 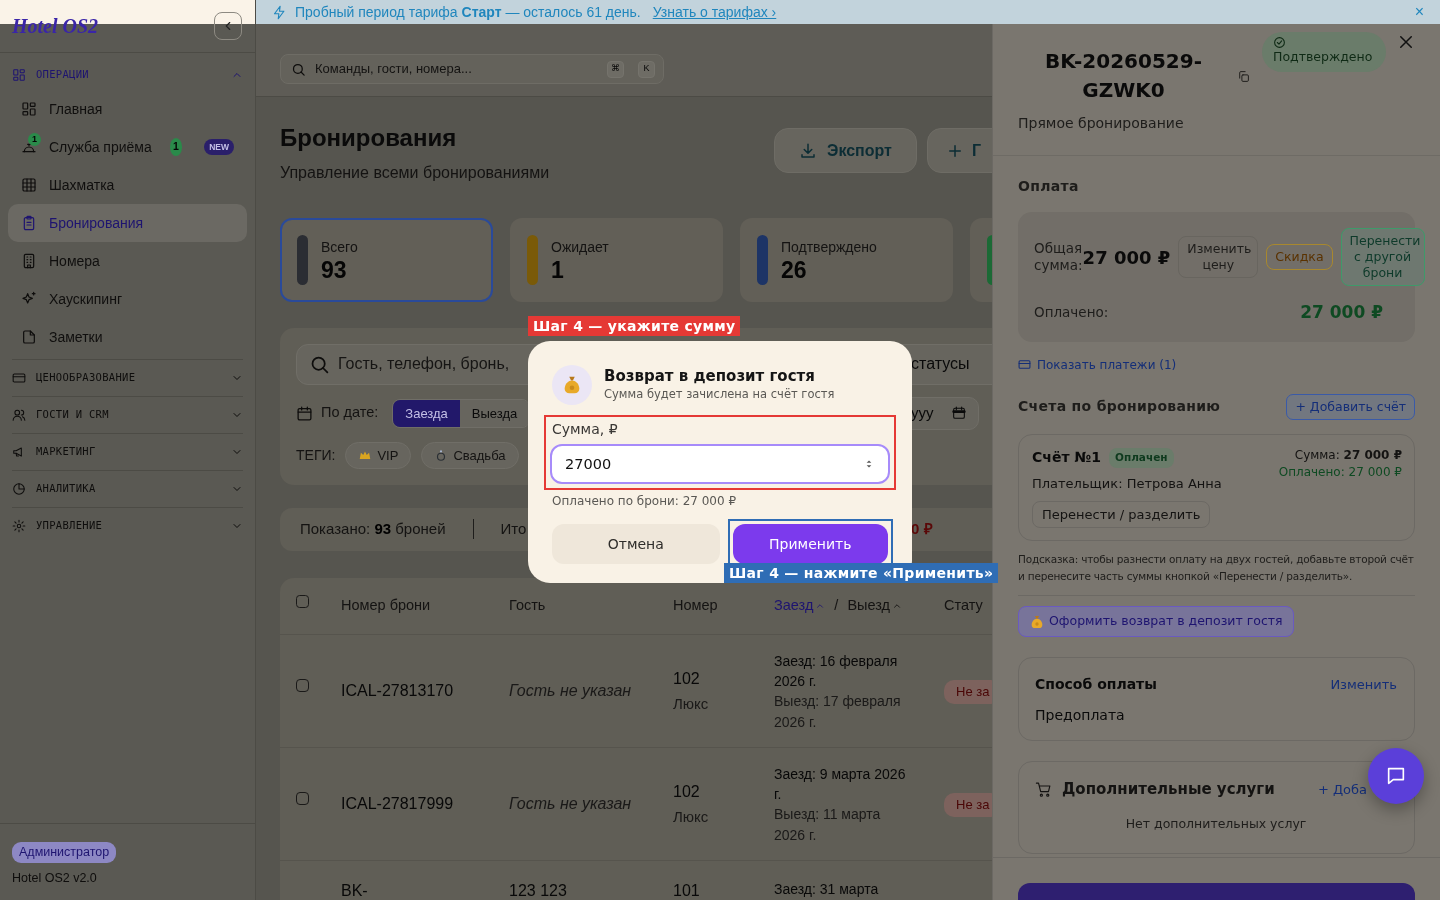 I want to click on collapse-button, so click(x=228, y=26).